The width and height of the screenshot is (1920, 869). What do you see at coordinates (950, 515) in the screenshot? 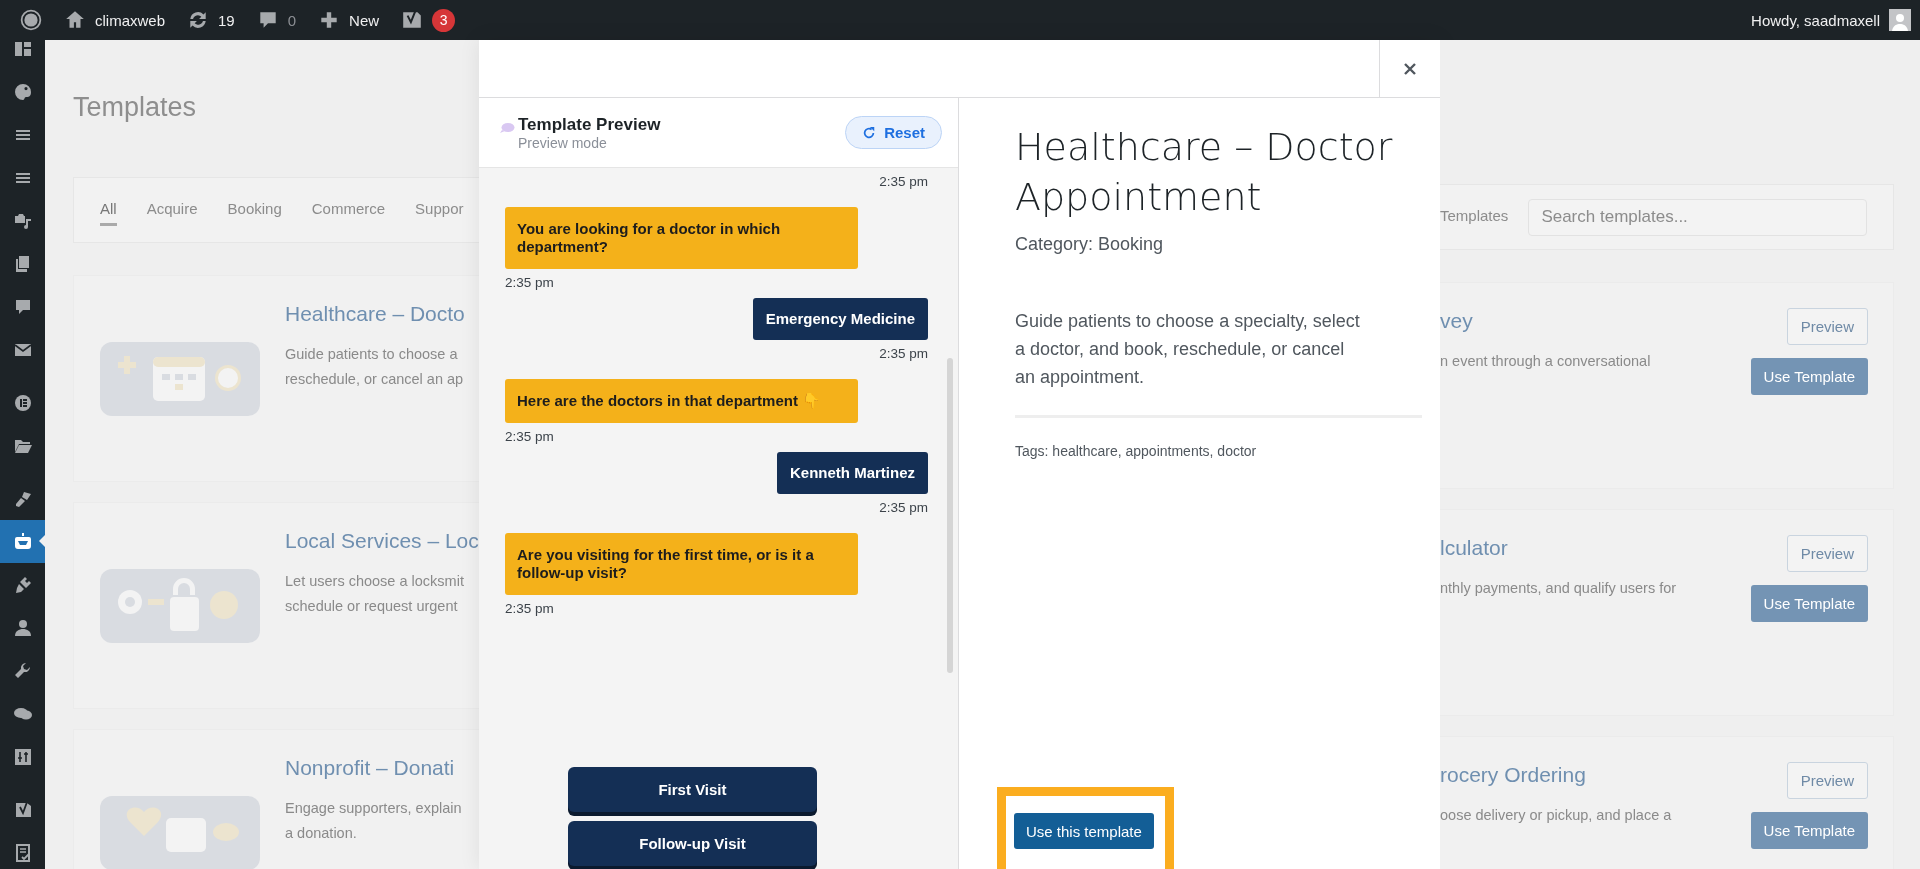
I see `scrollbar` at bounding box center [950, 515].